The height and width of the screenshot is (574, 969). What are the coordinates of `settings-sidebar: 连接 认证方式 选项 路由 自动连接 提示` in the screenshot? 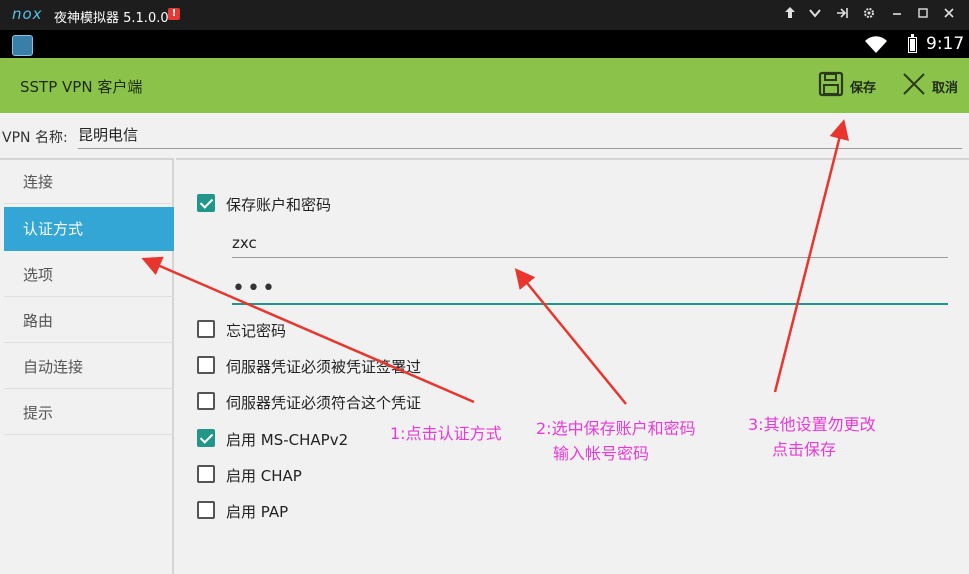 It's located at (87, 366).